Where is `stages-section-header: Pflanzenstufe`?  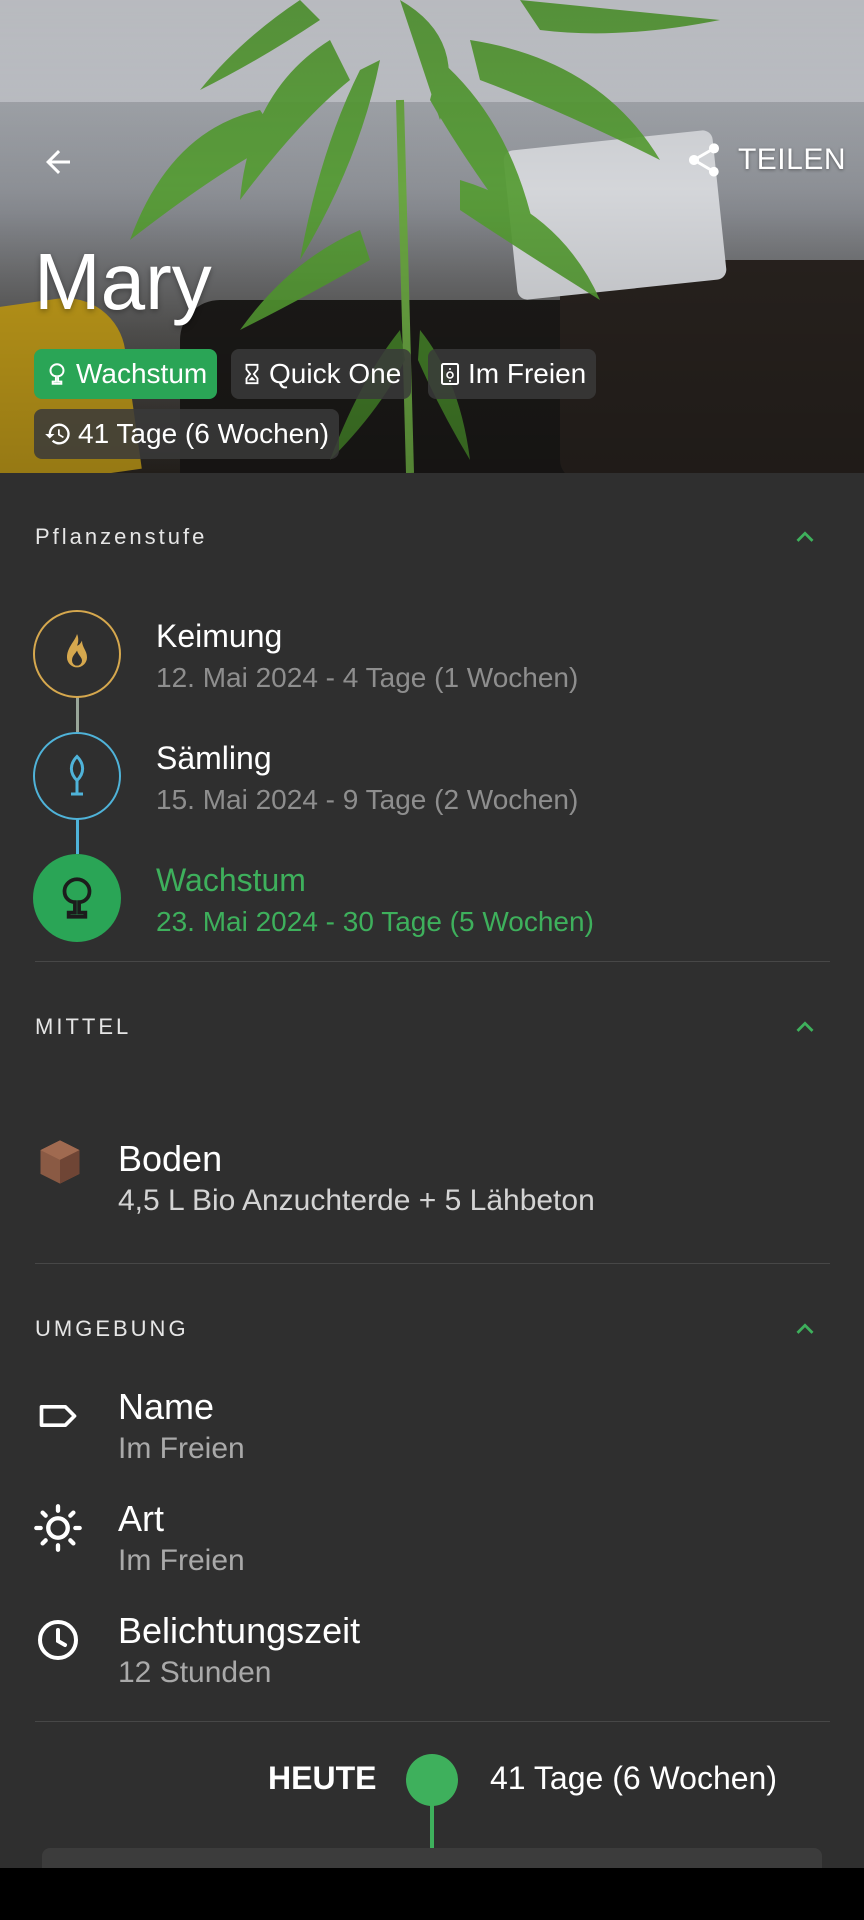
stages-section-header: Pflanzenstufe is located at coordinates (432, 536).